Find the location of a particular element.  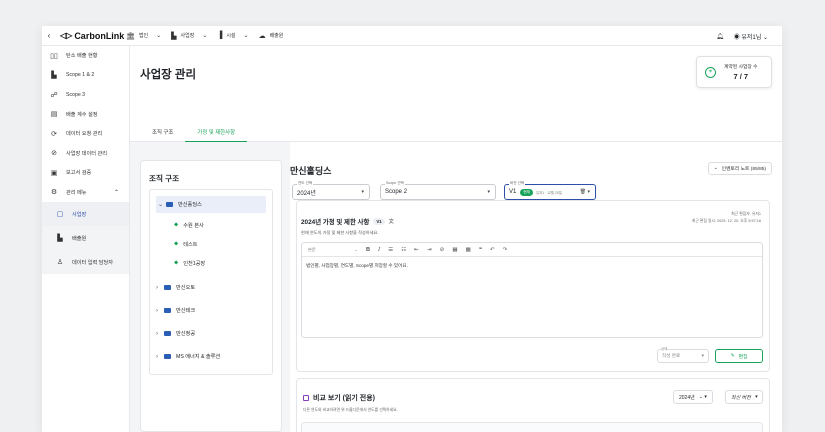

italic-icon: I is located at coordinates (379, 250).